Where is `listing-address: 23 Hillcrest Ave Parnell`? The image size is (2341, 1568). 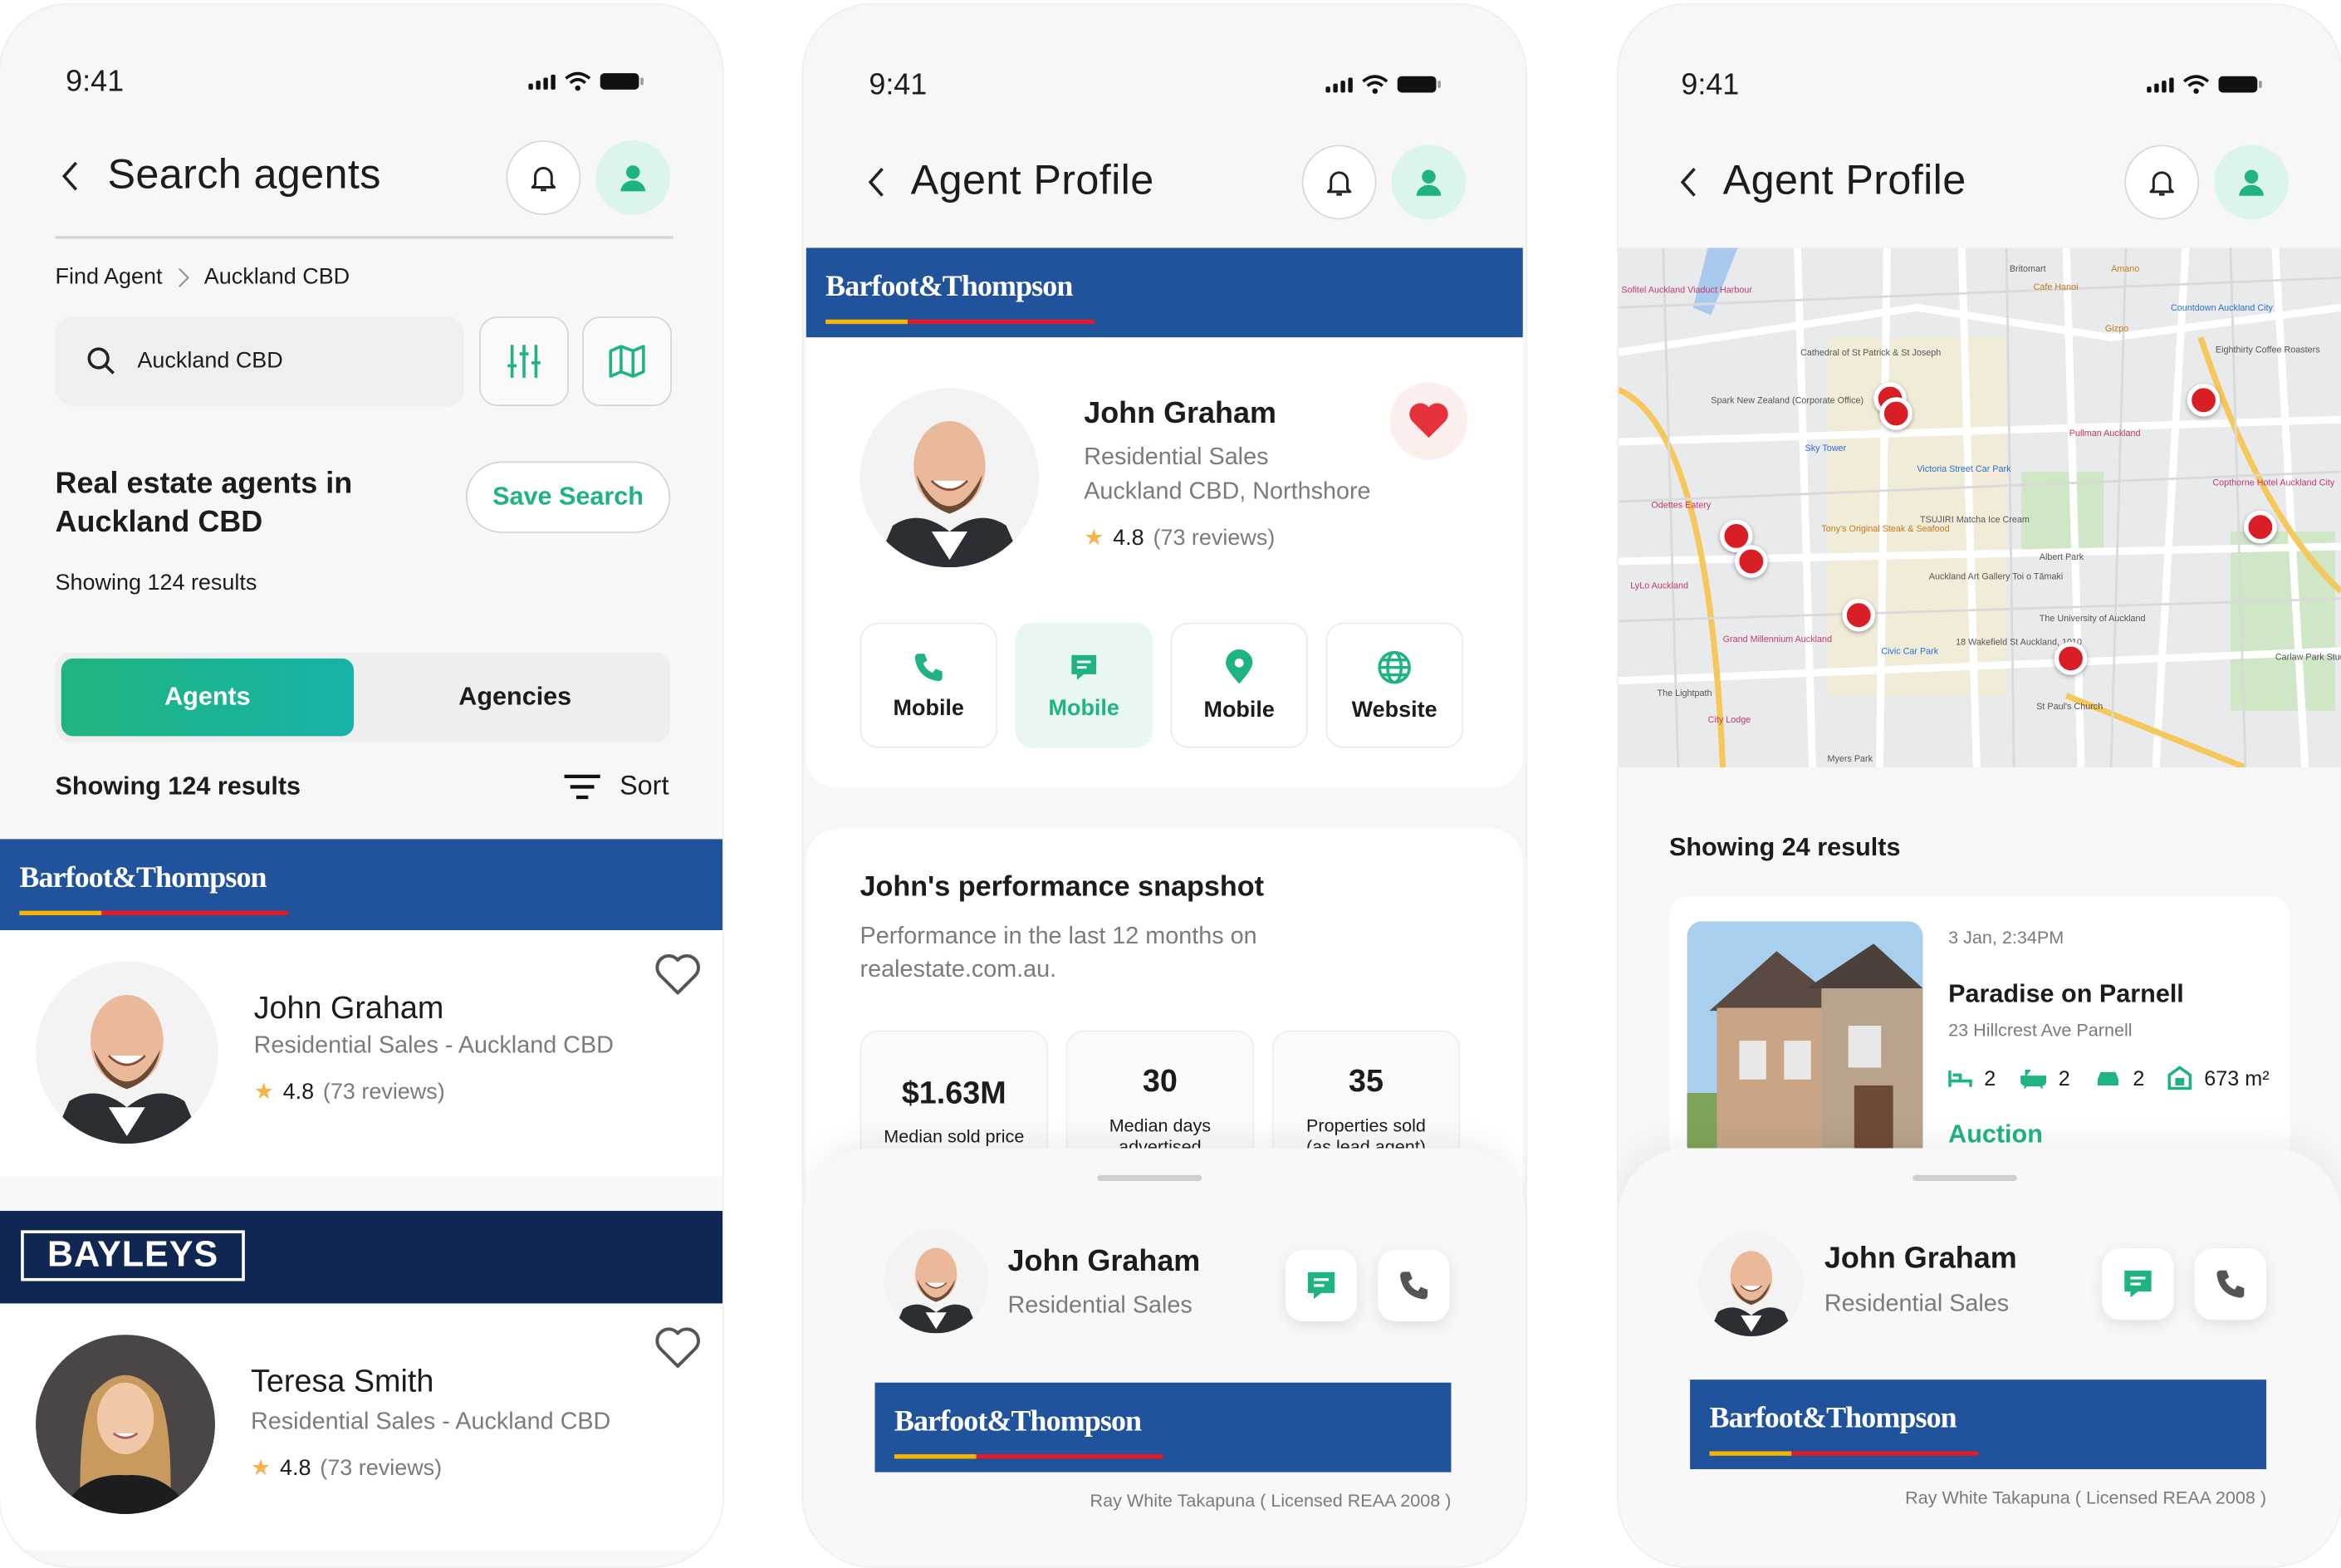
listing-address: 23 Hillcrest Ave Parnell is located at coordinates (2041, 1030).